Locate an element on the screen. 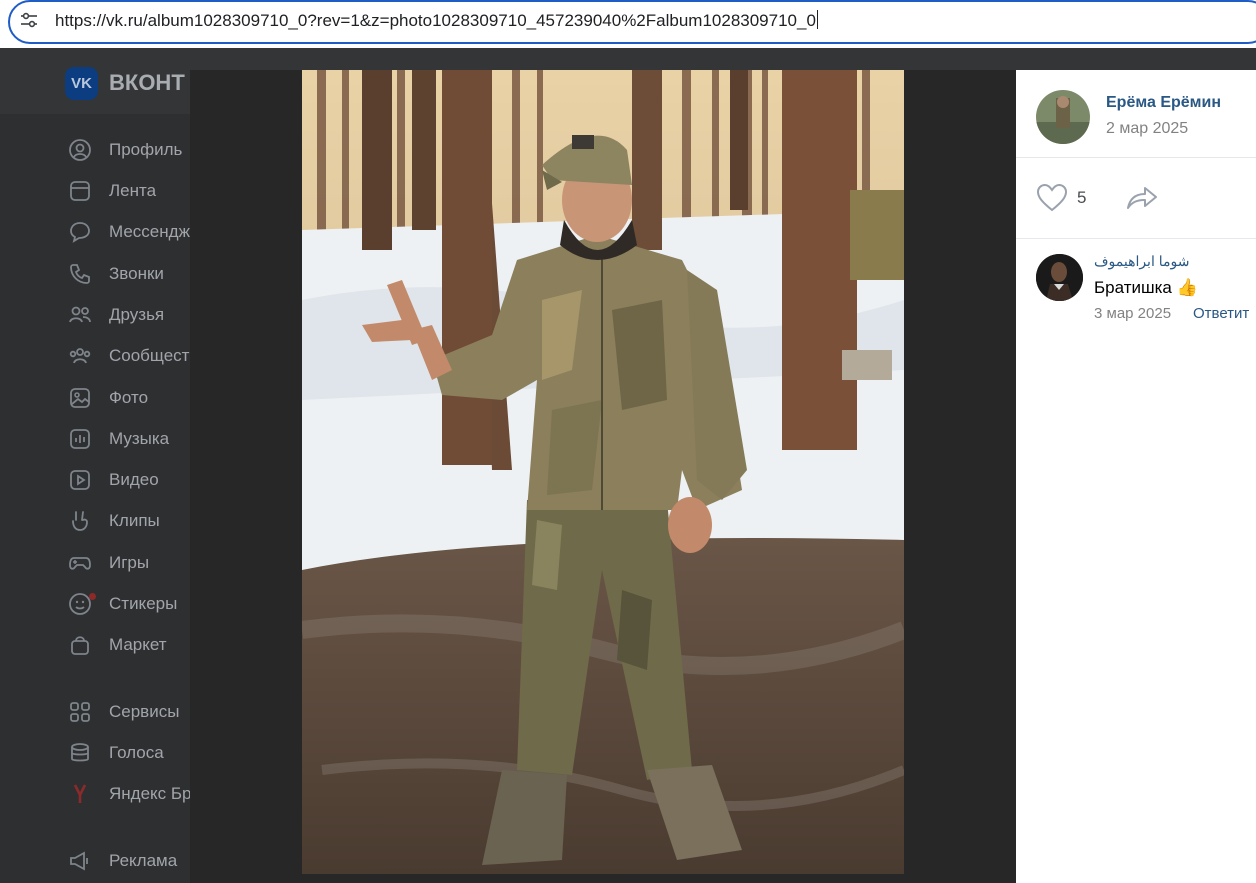  feed-icon is located at coordinates (81, 191).